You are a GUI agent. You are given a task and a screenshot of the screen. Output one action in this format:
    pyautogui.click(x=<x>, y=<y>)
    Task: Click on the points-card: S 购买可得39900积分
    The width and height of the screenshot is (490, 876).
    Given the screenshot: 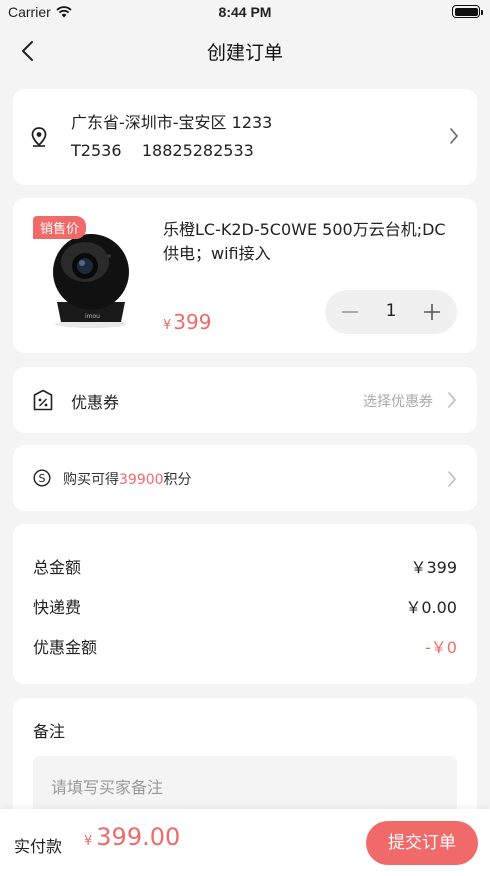 What is the action you would take?
    pyautogui.click(x=245, y=478)
    